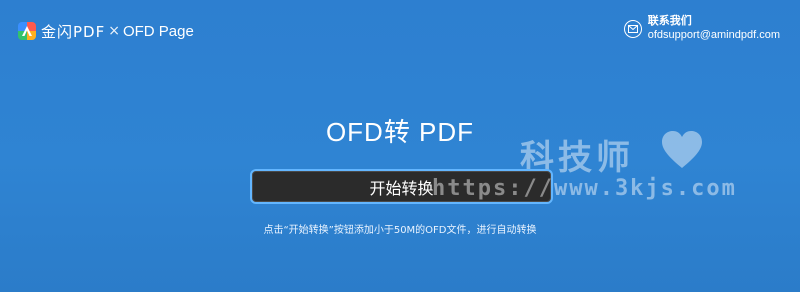  I want to click on contact-text: 联系我们 ofdsupport@amindpdf.com, so click(714, 28).